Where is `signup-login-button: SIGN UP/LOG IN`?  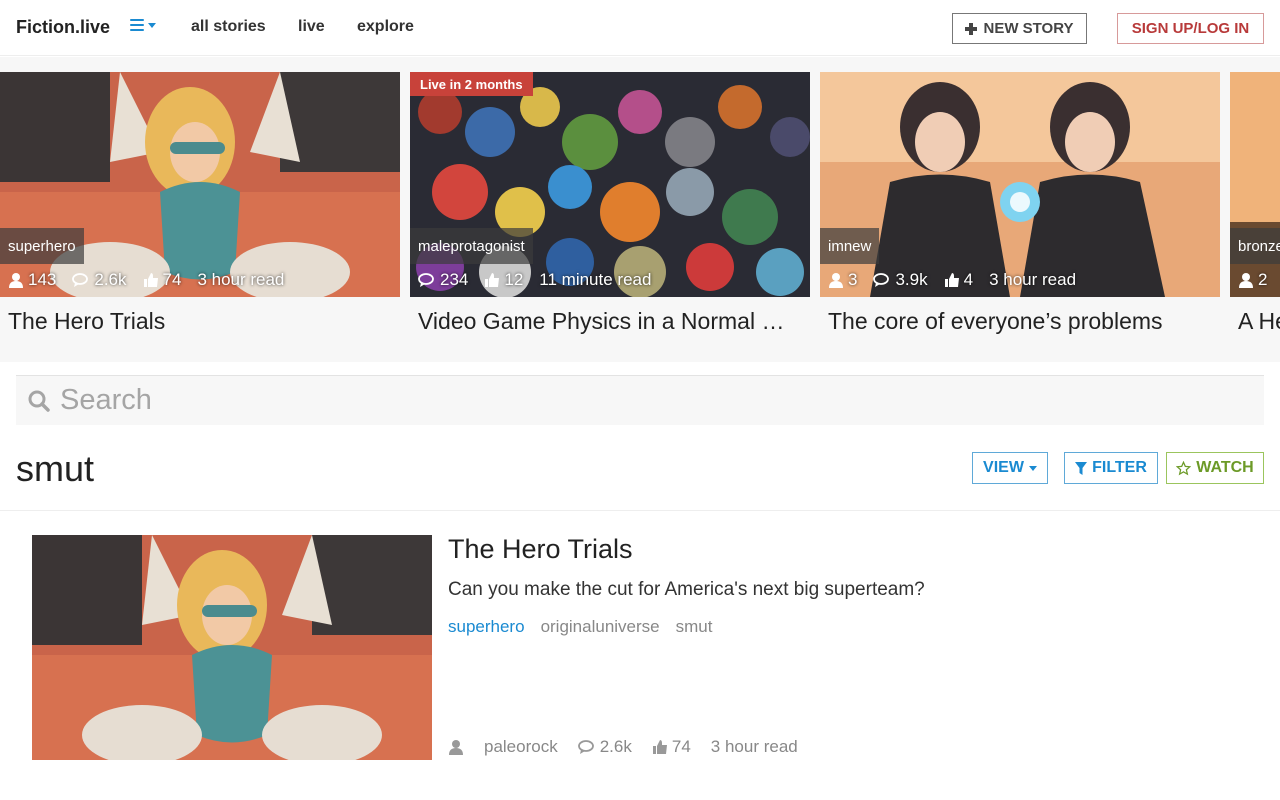 signup-login-button: SIGN UP/LOG IN is located at coordinates (1190, 28).